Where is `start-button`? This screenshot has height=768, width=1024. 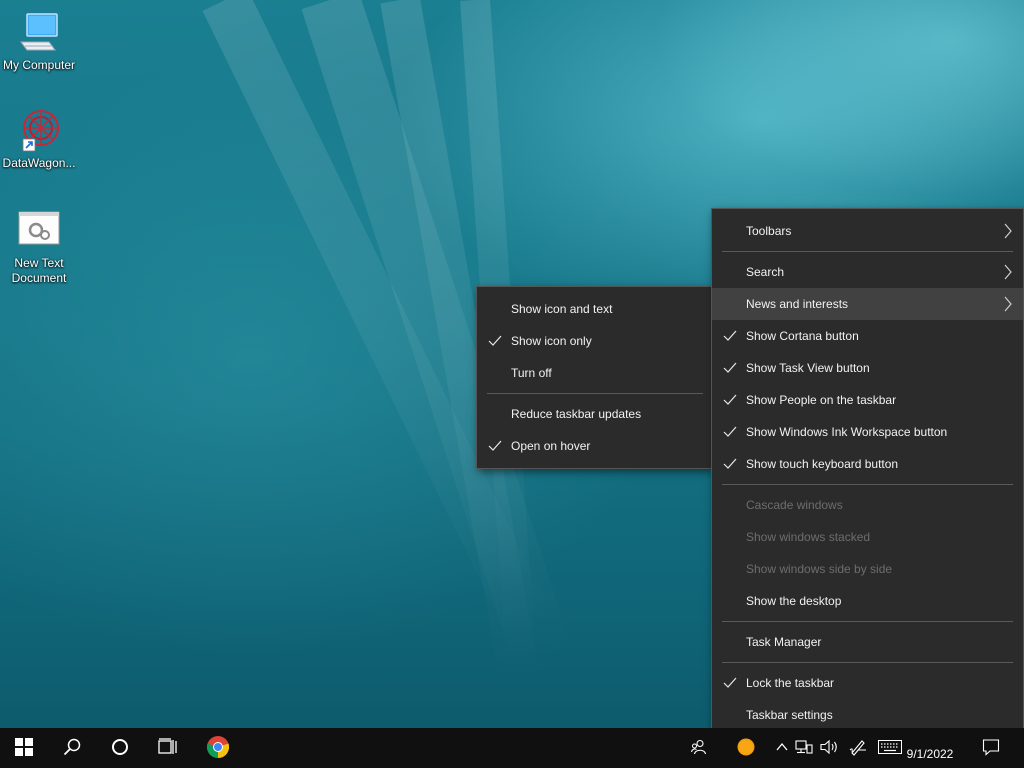 start-button is located at coordinates (24, 748).